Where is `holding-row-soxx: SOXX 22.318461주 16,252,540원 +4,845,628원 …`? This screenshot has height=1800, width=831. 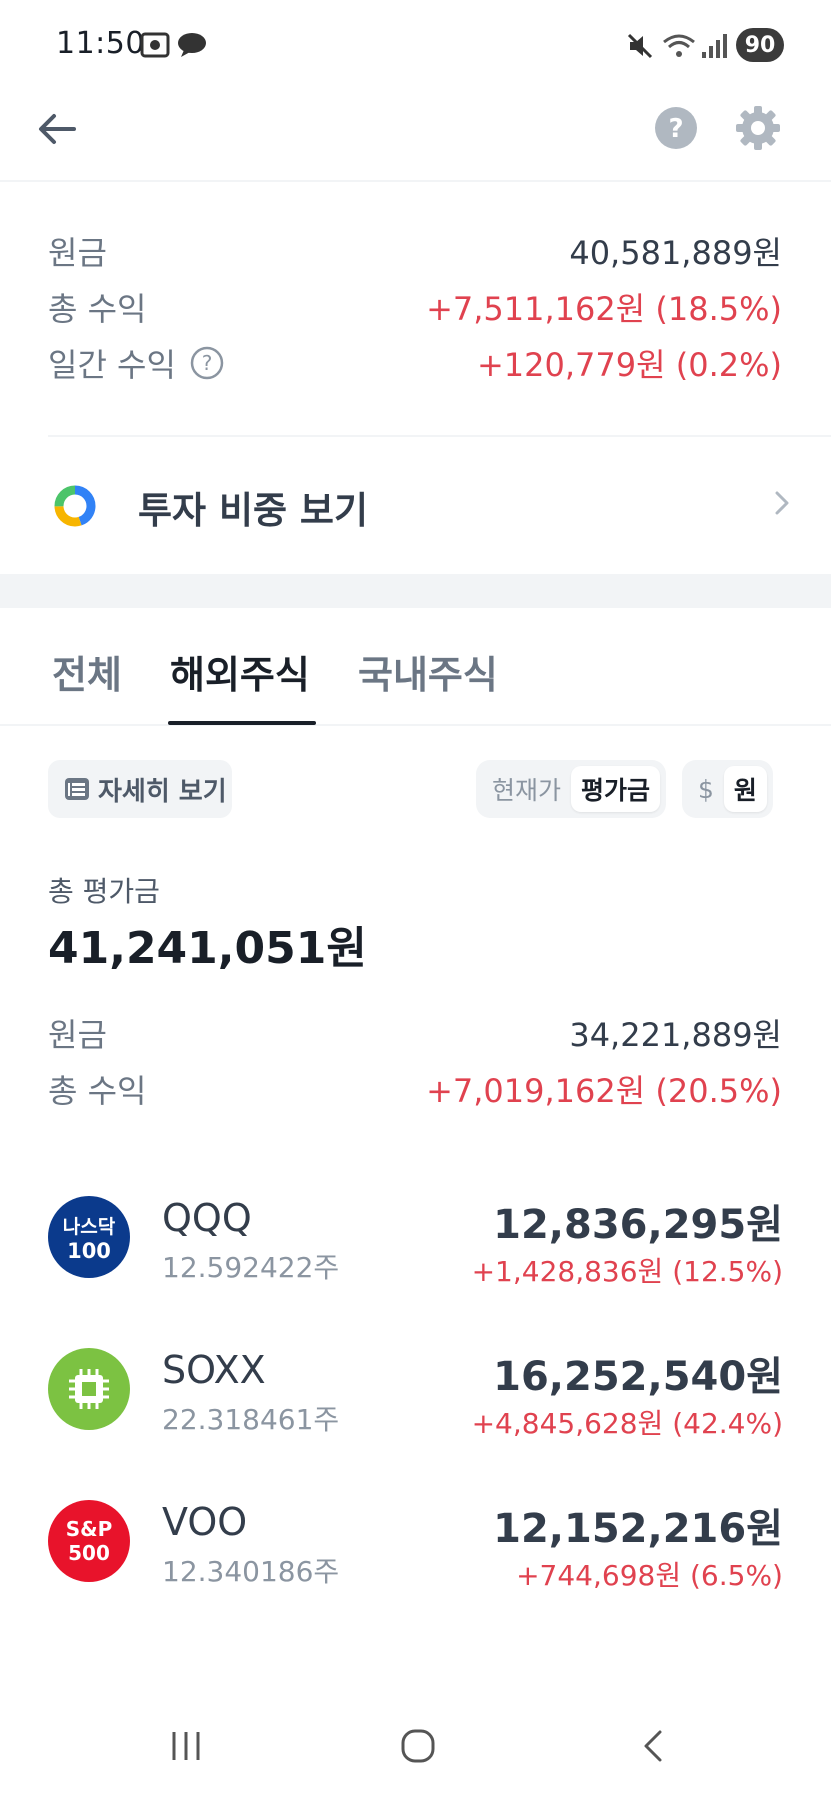
holding-row-soxx: SOXX 22.318461주 16,252,540원 +4,845,628원 … is located at coordinates (415, 1389).